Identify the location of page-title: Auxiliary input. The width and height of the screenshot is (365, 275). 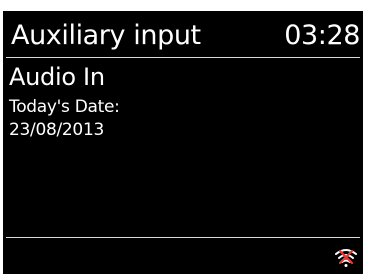
(106, 35).